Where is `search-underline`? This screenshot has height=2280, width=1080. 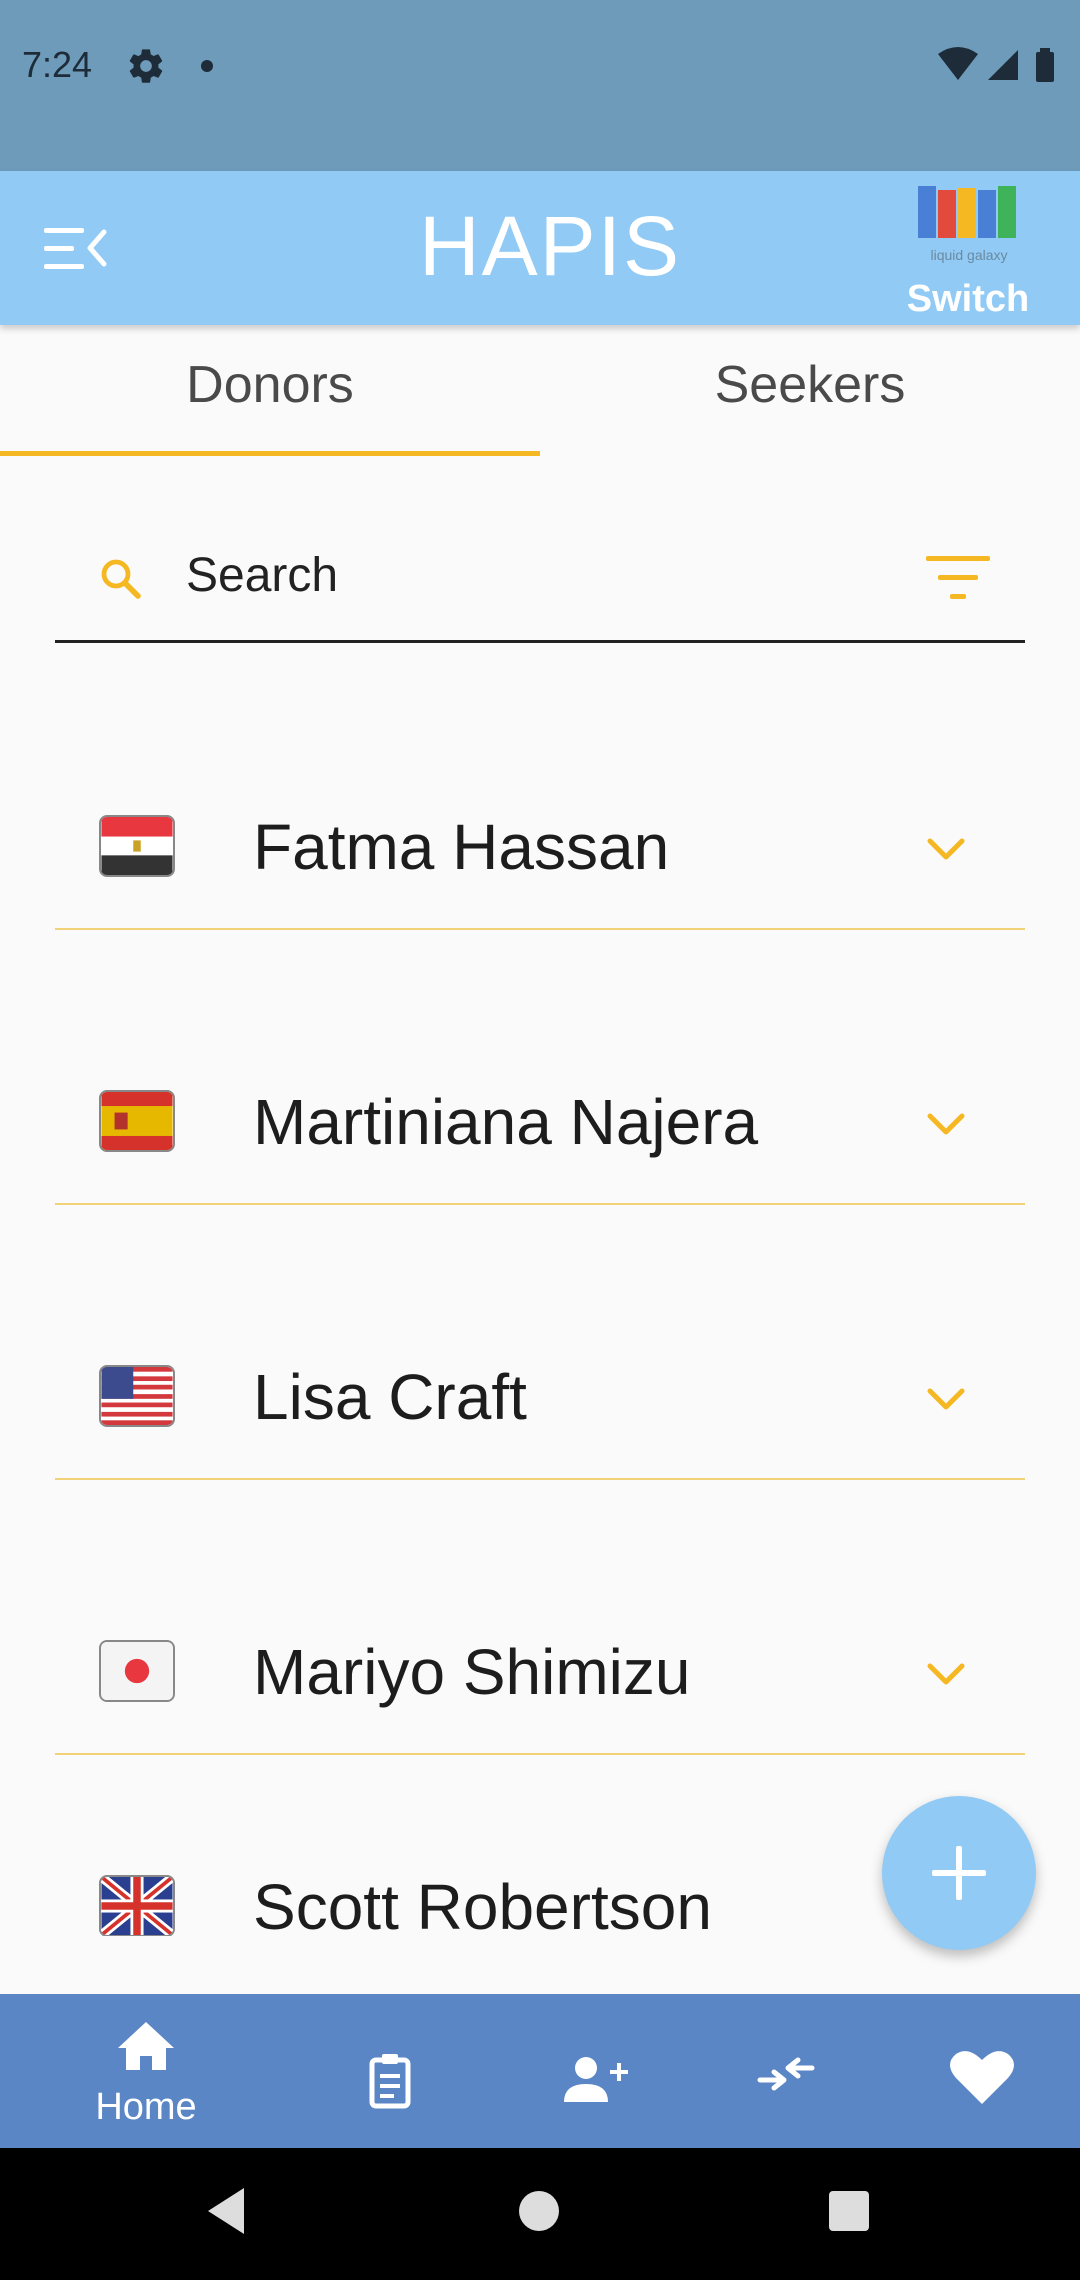
search-underline is located at coordinates (540, 641).